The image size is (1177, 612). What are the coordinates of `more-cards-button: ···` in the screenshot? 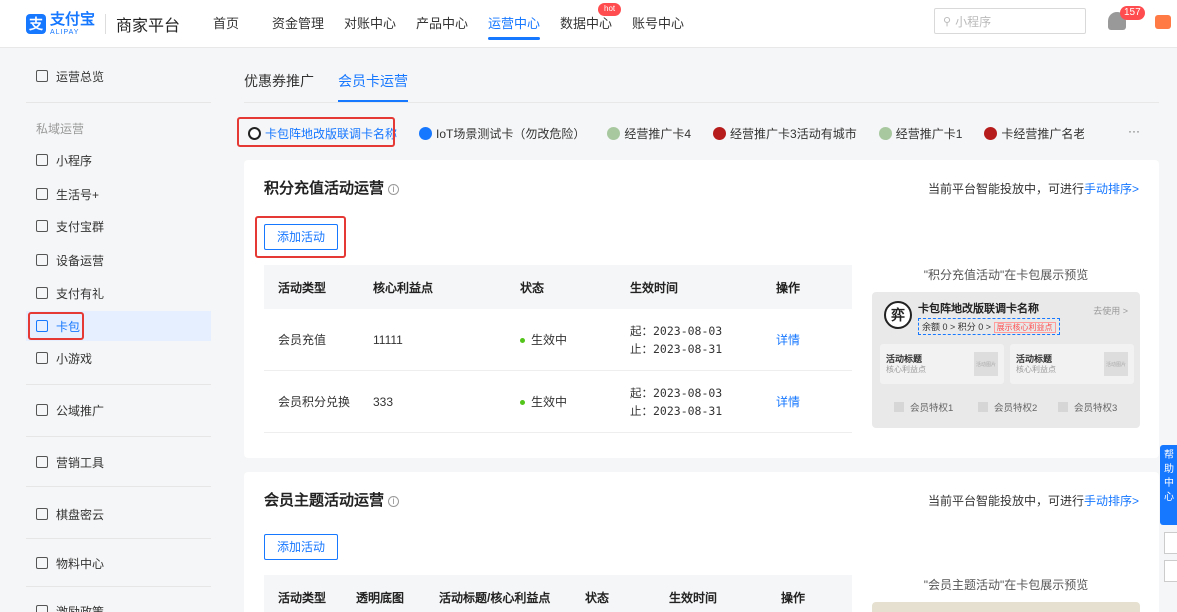 It's located at (1134, 131).